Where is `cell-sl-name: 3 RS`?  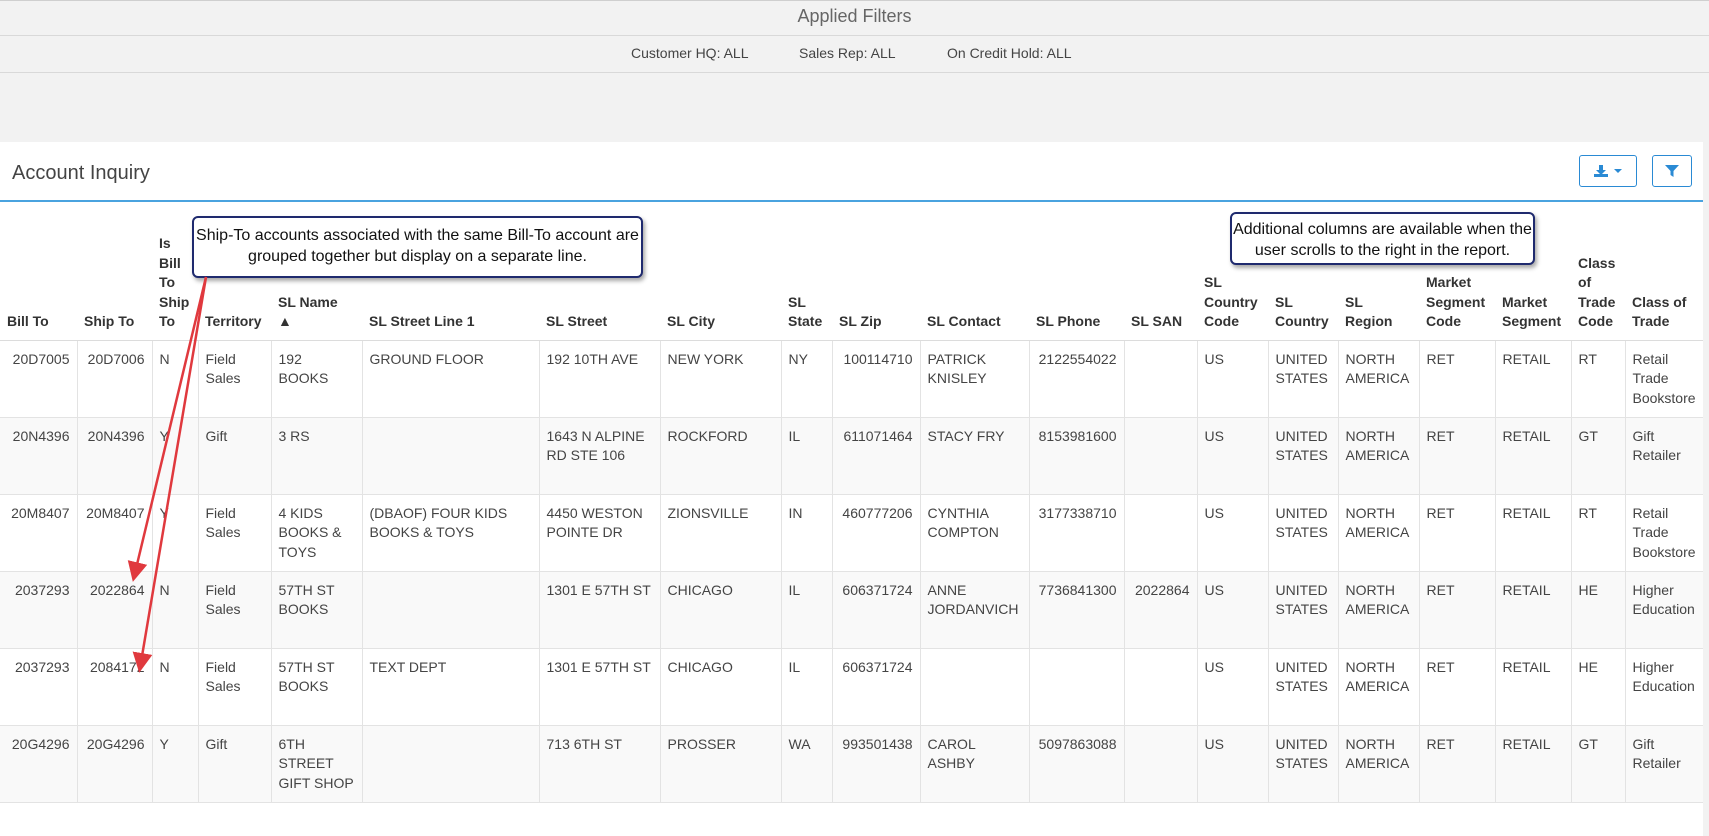
cell-sl-name: 3 RS is located at coordinates (317, 456).